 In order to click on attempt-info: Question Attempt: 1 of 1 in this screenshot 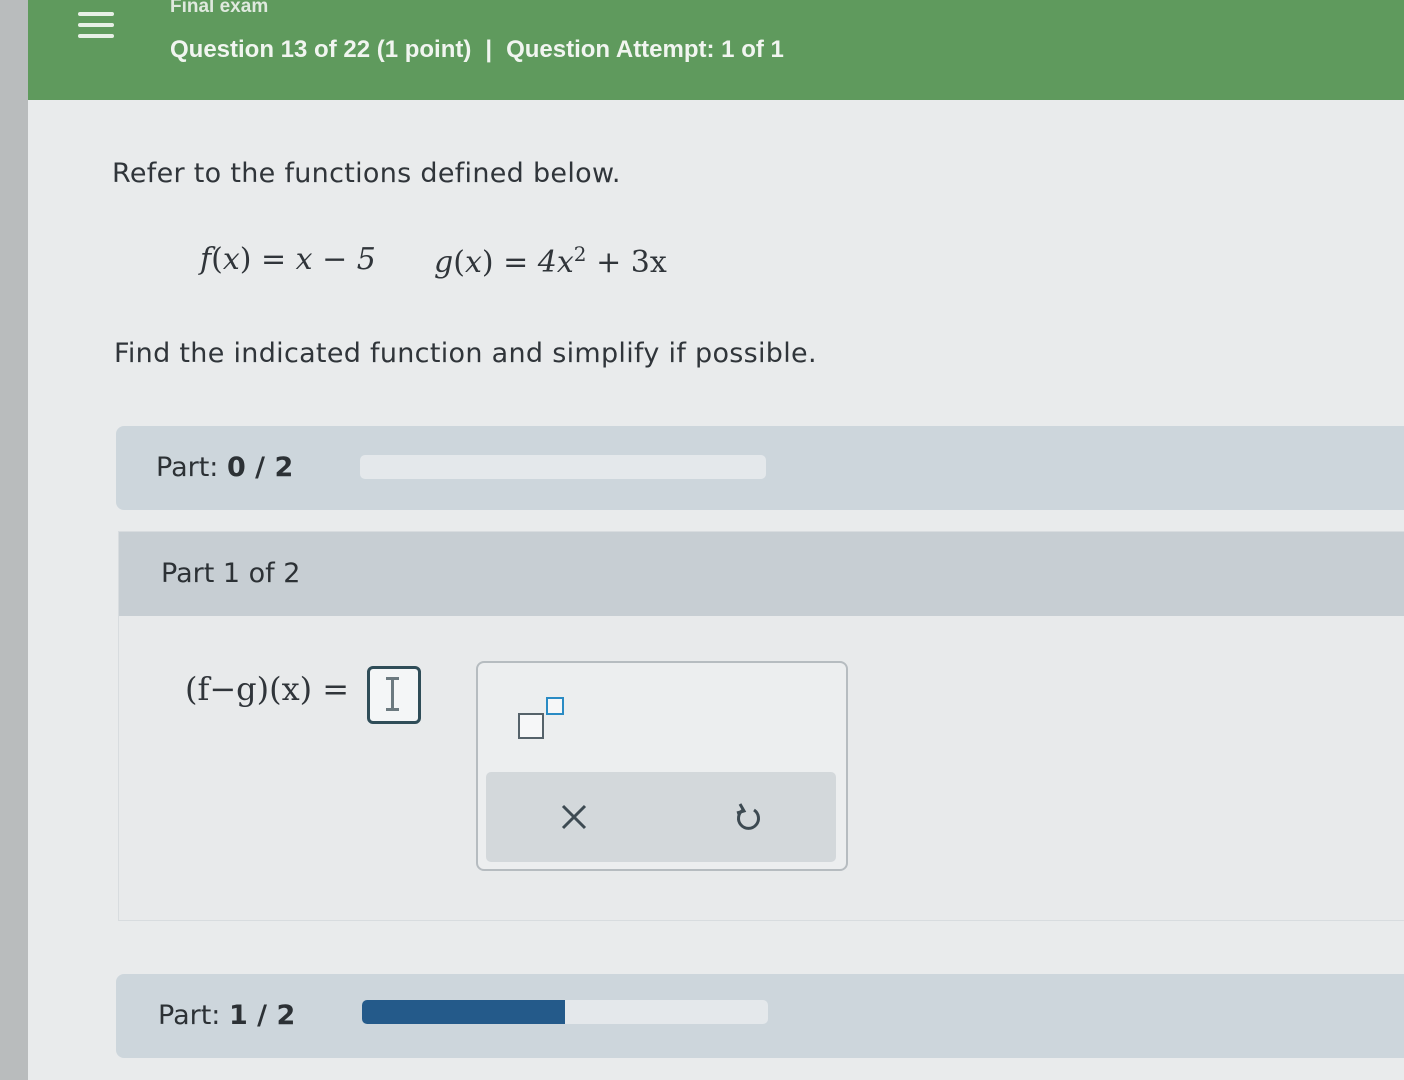, I will do `click(645, 49)`.